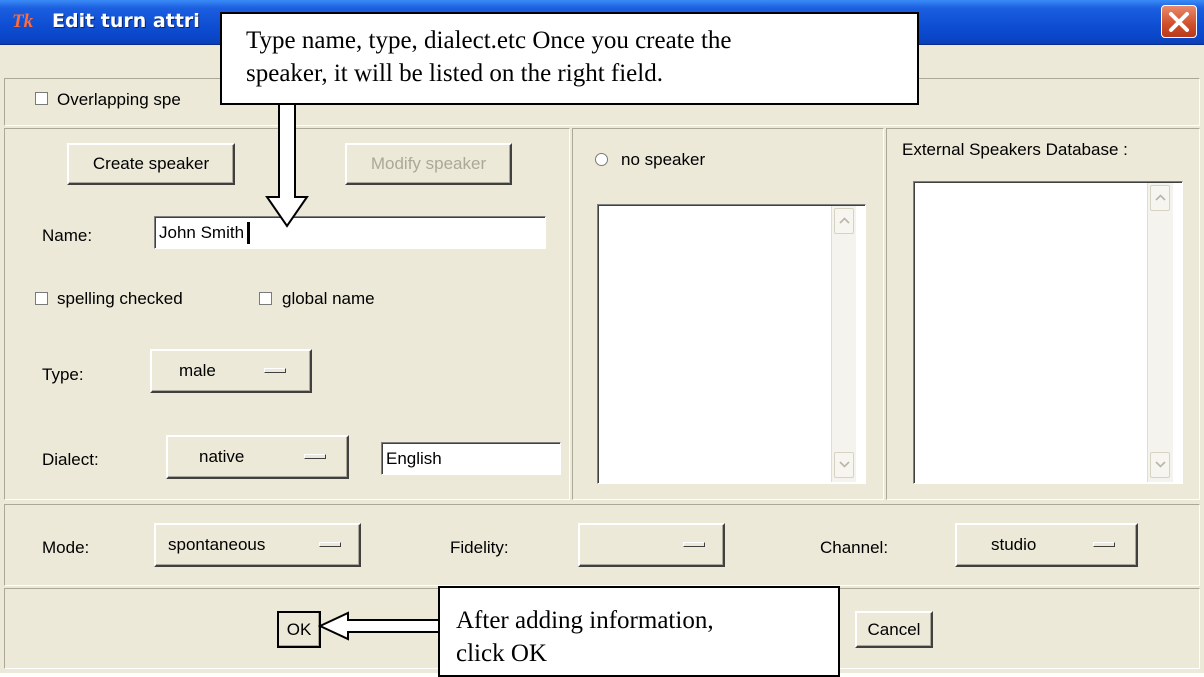 This screenshot has width=1204, height=677. What do you see at coordinates (894, 629) in the screenshot?
I see `cancel-button: Cancel` at bounding box center [894, 629].